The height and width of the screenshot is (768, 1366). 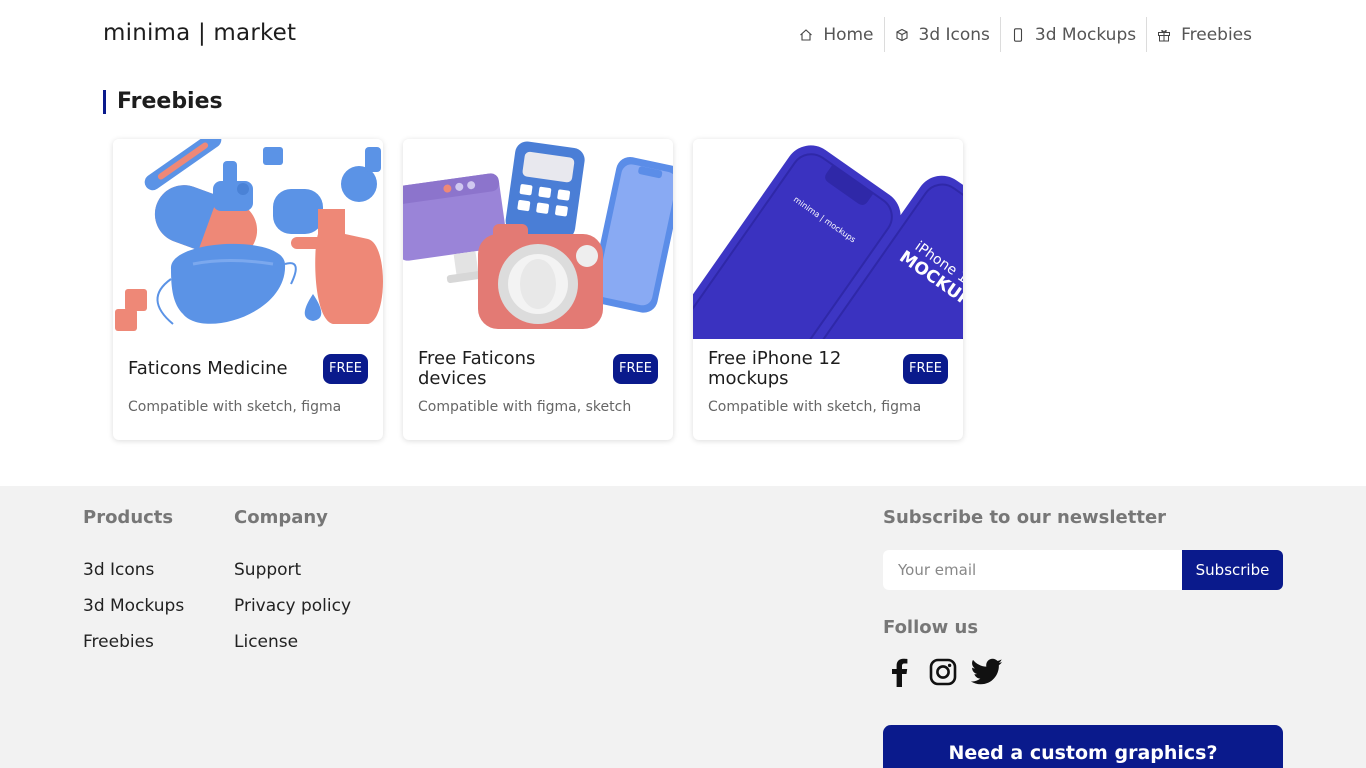 What do you see at coordinates (292, 642) in the screenshot?
I see `footer-link-license: License` at bounding box center [292, 642].